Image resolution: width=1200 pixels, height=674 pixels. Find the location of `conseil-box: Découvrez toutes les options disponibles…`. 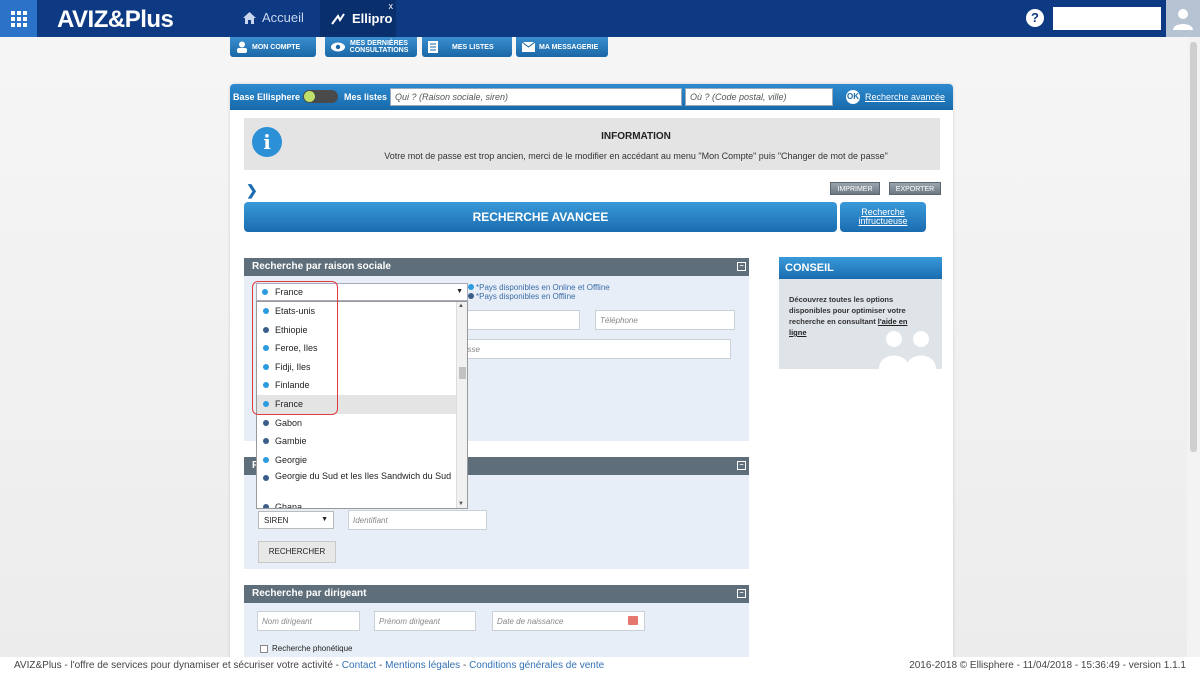

conseil-box: Découvrez toutes les options disponibles… is located at coordinates (860, 324).